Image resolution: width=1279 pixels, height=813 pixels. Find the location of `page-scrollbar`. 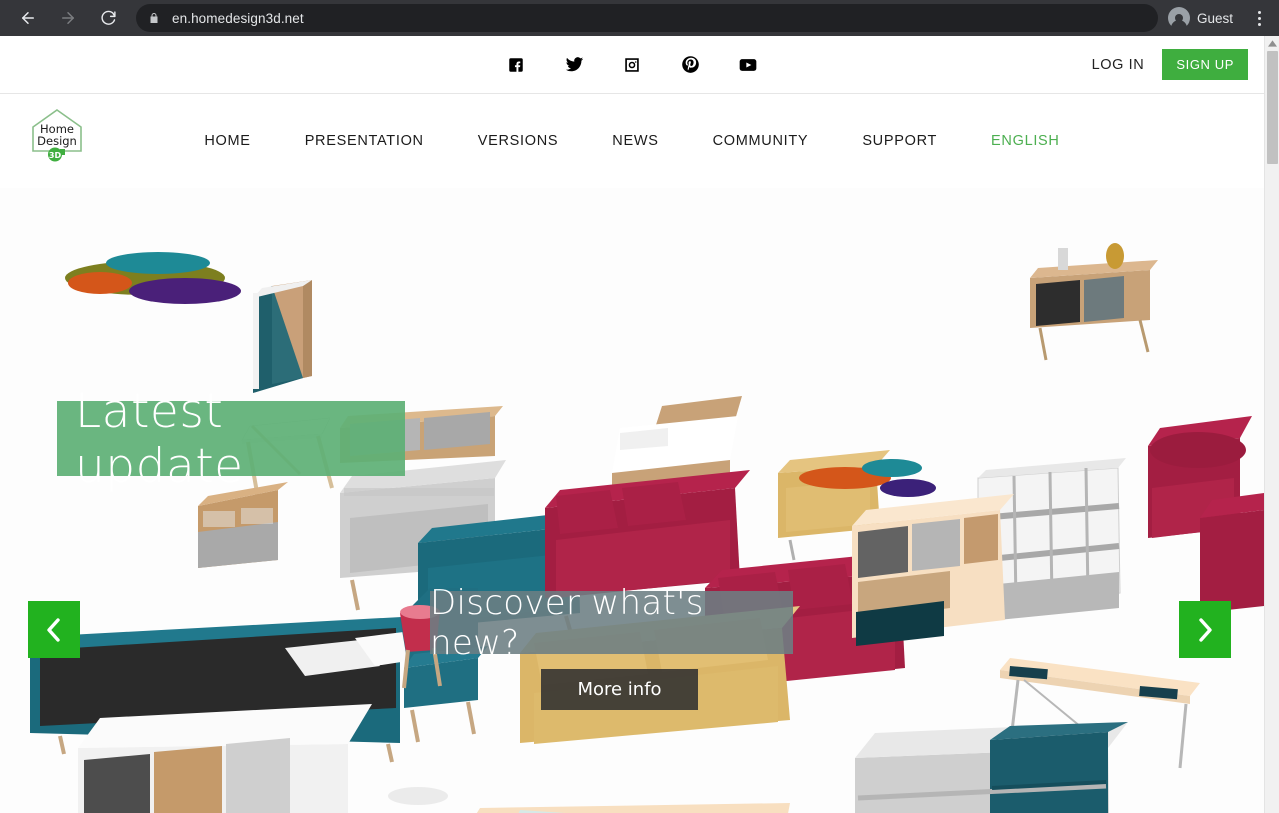

page-scrollbar is located at coordinates (1271, 424).